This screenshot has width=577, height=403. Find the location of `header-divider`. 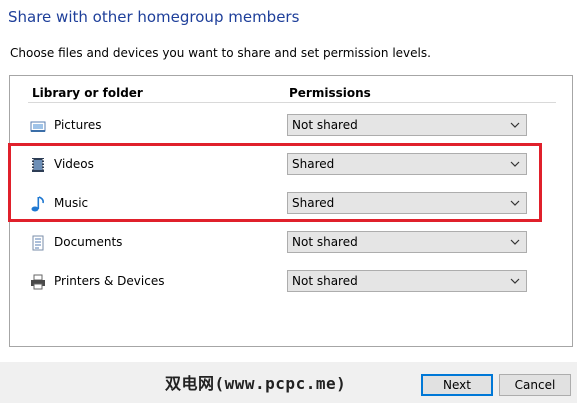

header-divider is located at coordinates (292, 102).